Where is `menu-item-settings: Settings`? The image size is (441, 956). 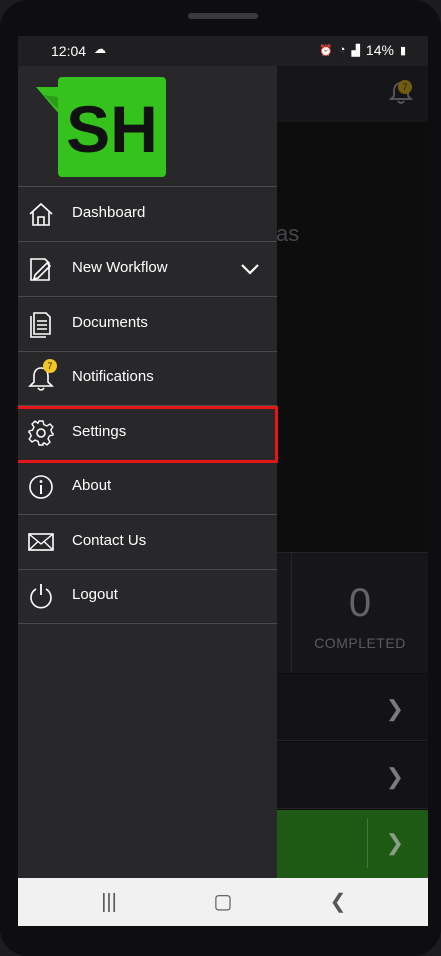
menu-item-settings: Settings is located at coordinates (148, 434).